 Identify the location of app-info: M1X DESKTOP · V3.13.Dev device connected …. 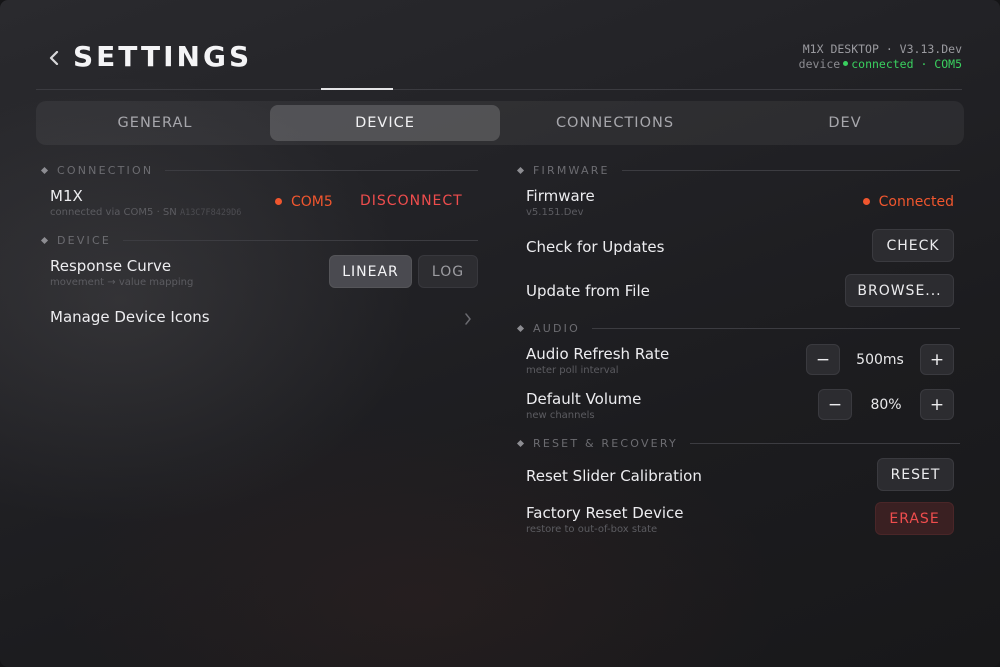
(880, 57).